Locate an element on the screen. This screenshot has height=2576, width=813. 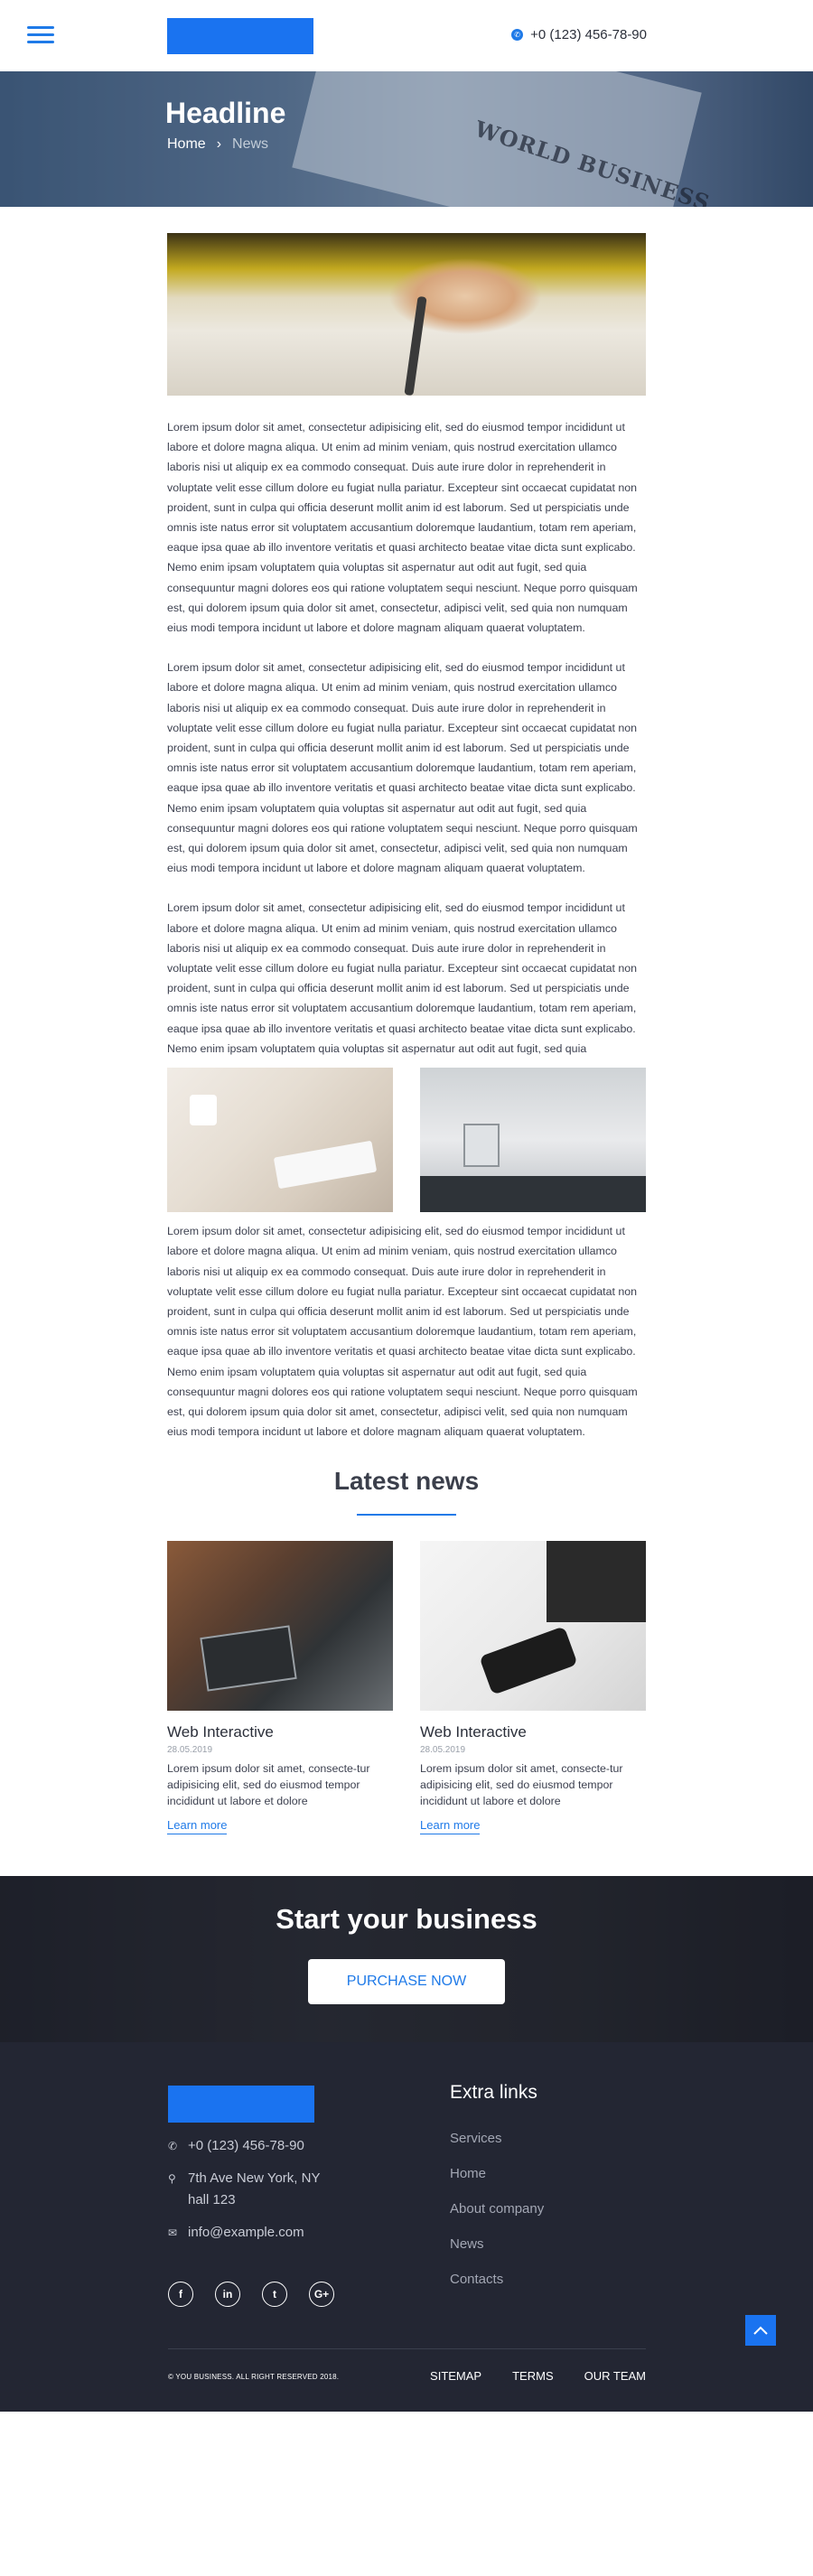
breadcrumb-home: Home is located at coordinates (187, 144).